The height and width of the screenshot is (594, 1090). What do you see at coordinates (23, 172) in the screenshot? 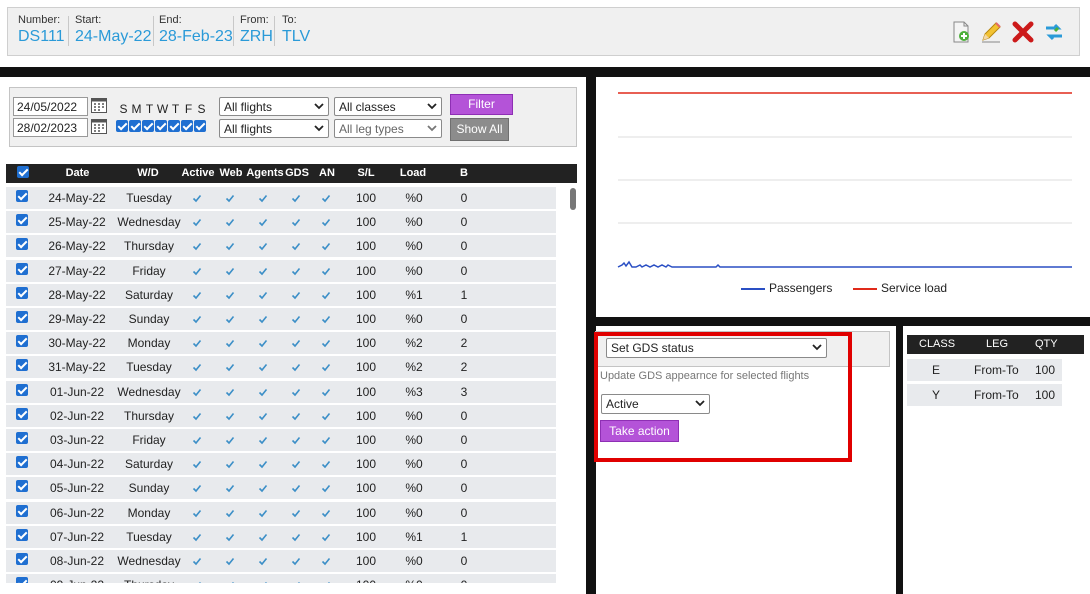
I see `select-all-checkbox` at bounding box center [23, 172].